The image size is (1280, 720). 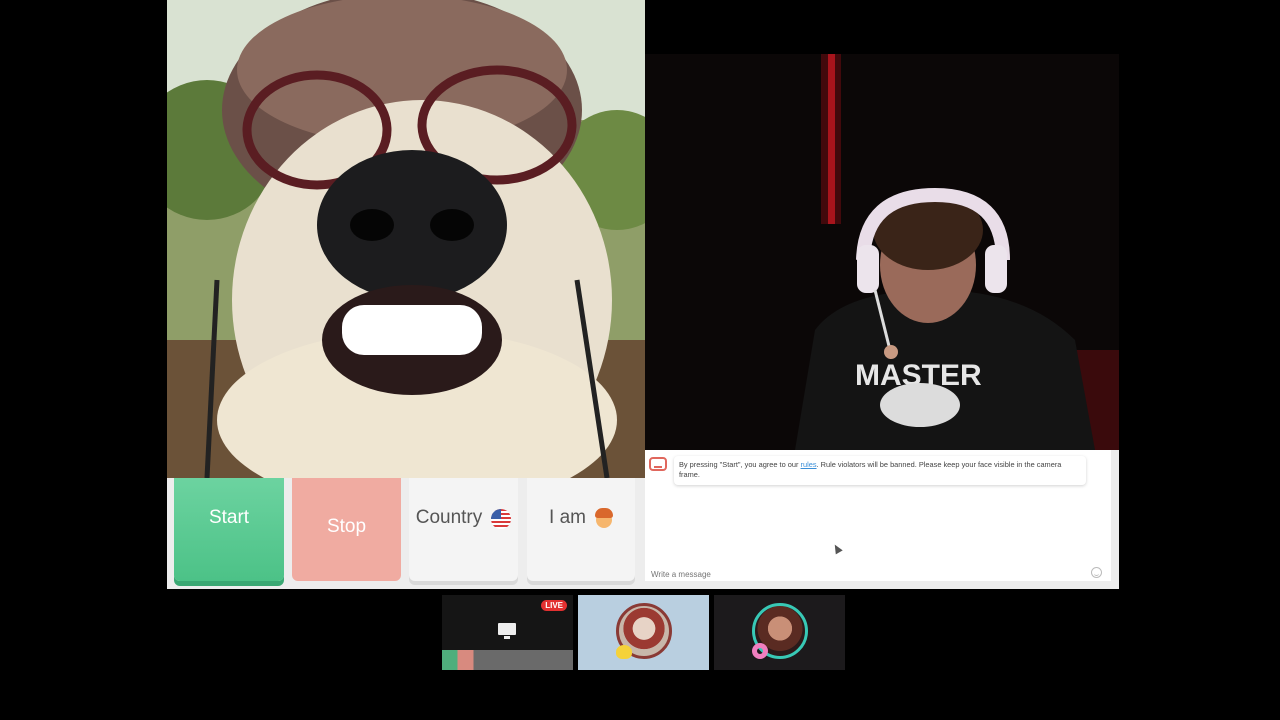 What do you see at coordinates (1096, 572) in the screenshot?
I see `emoji-icon` at bounding box center [1096, 572].